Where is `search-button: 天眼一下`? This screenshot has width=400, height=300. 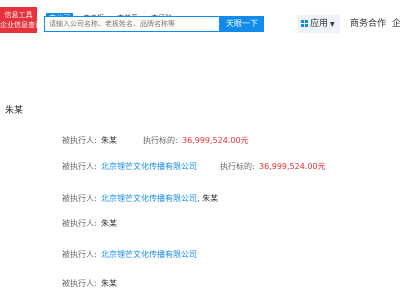 search-button: 天眼一下 is located at coordinates (242, 24).